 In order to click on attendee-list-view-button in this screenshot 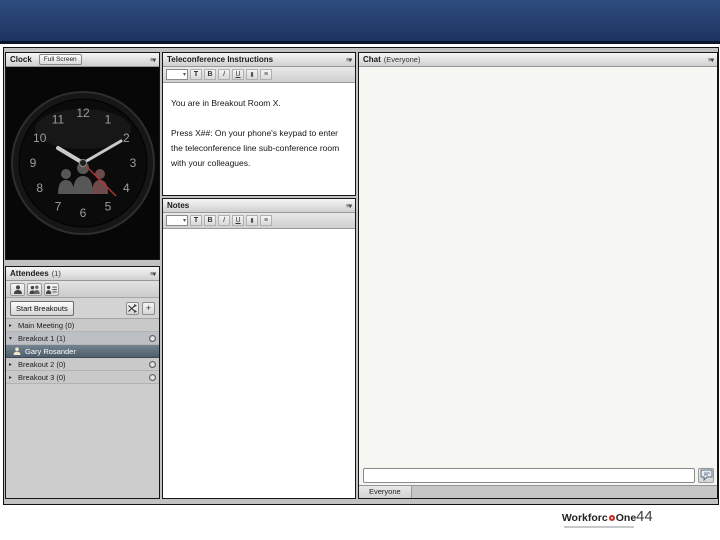, I will do `click(17, 289)`.